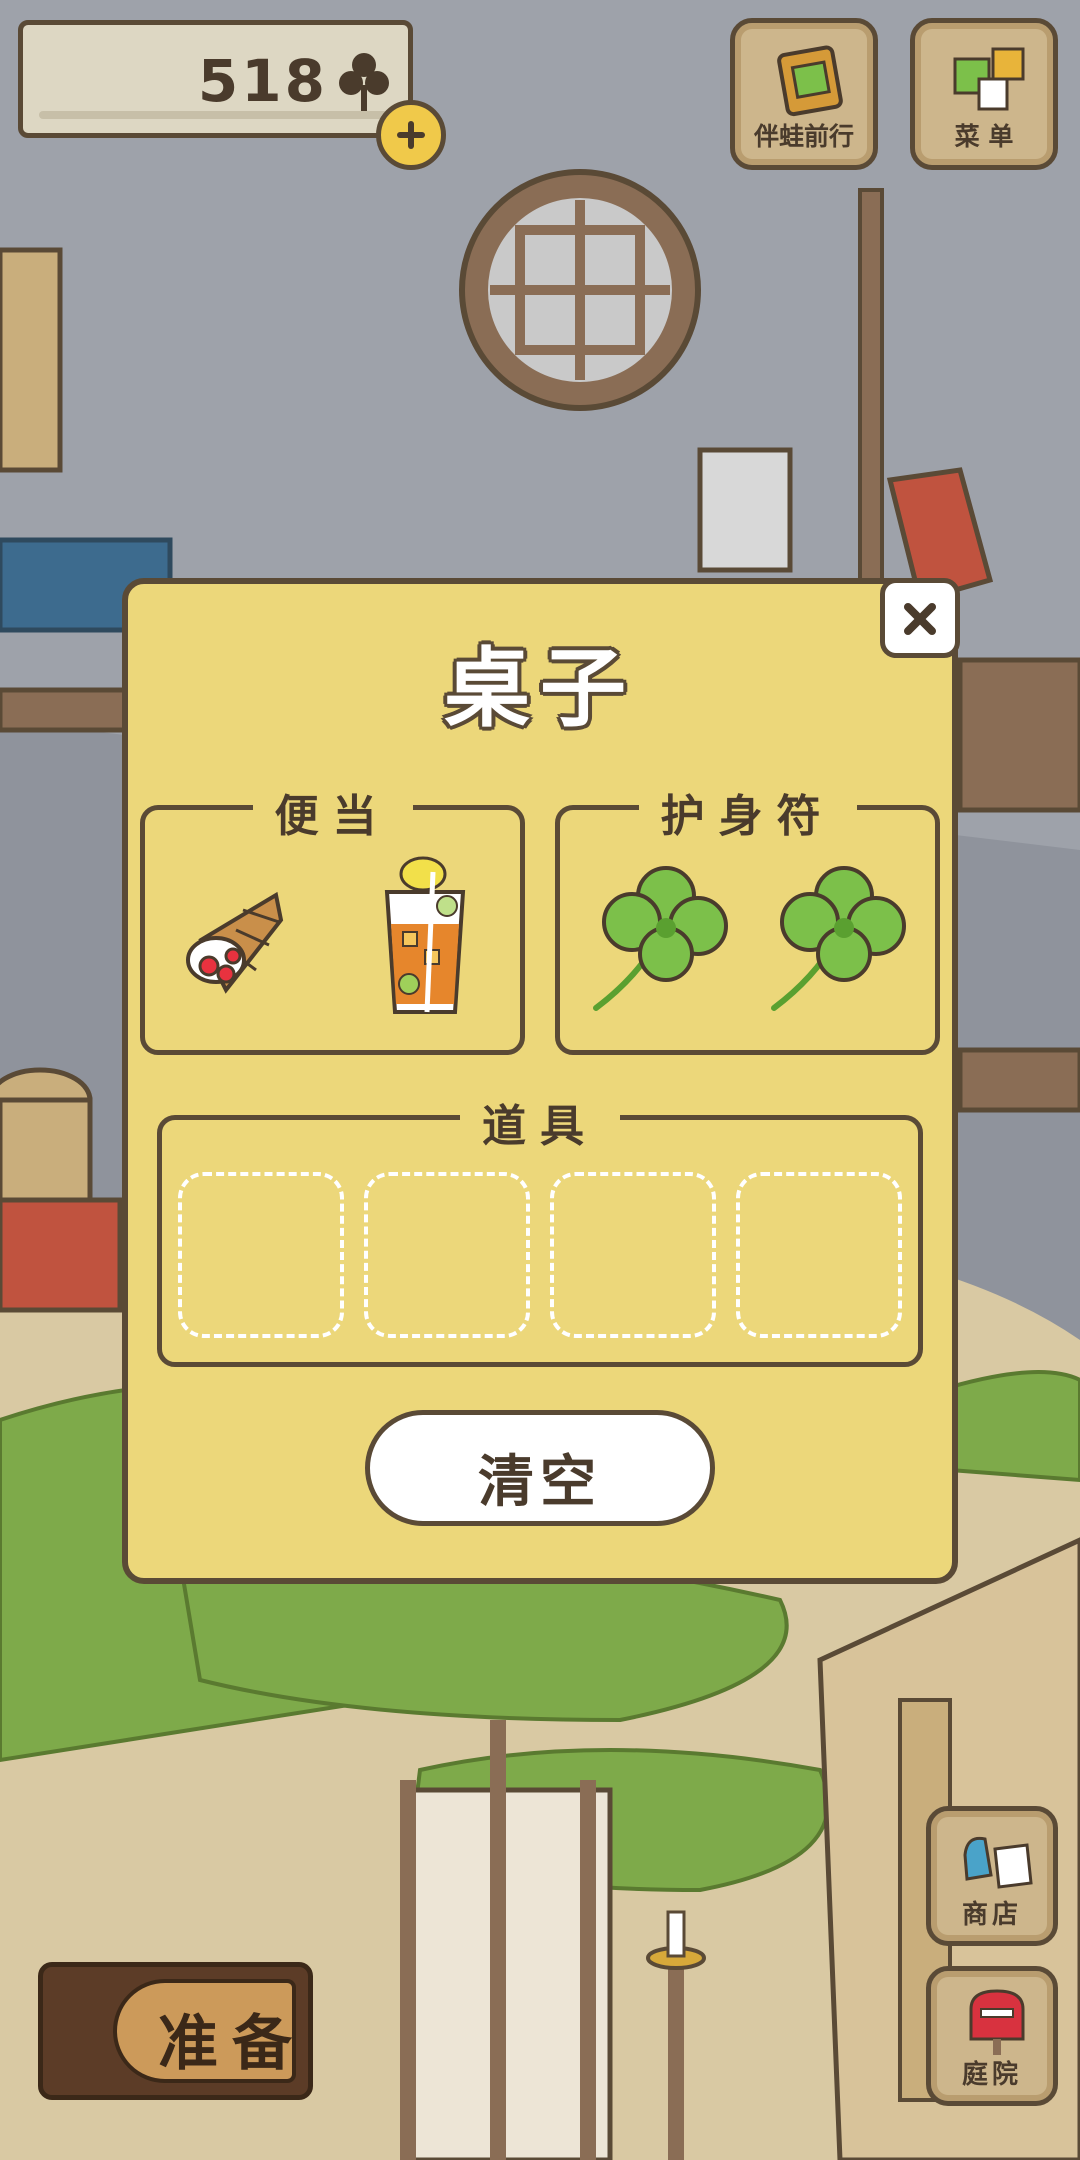 The image size is (1080, 2160). I want to click on iced-tea-icon, so click(425, 937).